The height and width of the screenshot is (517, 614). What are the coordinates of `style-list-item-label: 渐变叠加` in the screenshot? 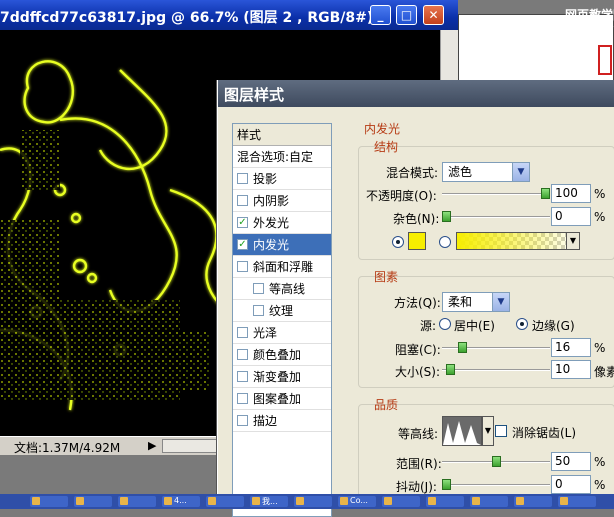 It's located at (277, 377).